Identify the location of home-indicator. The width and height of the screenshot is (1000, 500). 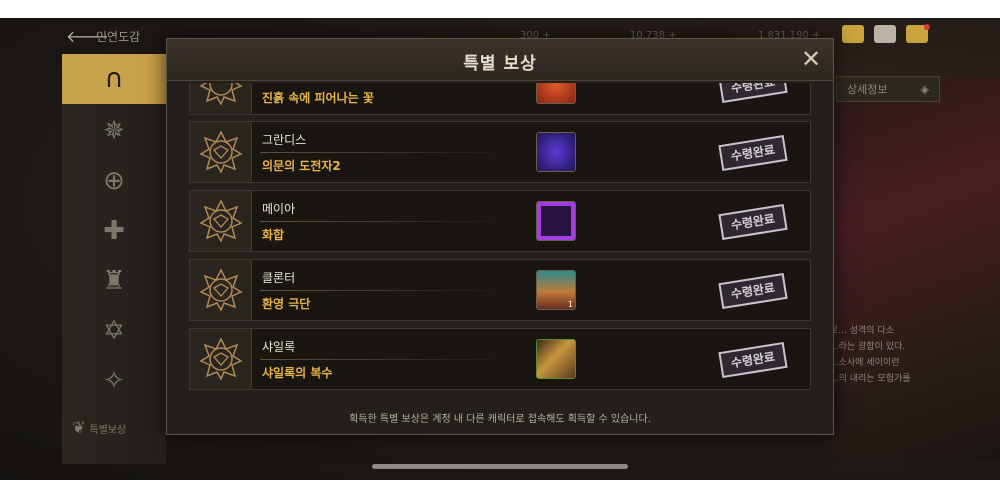
(500, 466).